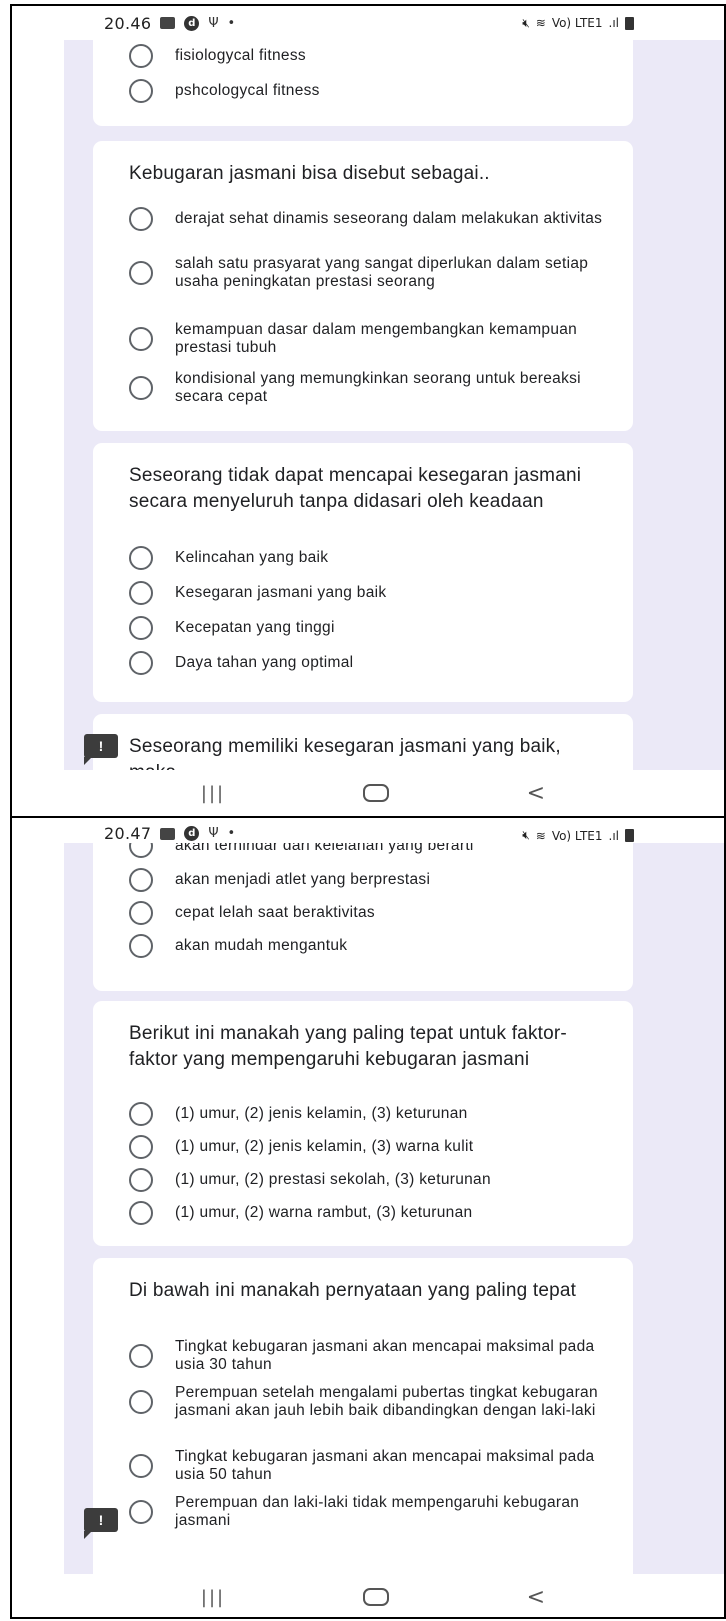  What do you see at coordinates (275, 912) in the screenshot?
I see `option-label: cepat lelah saat beraktivitas` at bounding box center [275, 912].